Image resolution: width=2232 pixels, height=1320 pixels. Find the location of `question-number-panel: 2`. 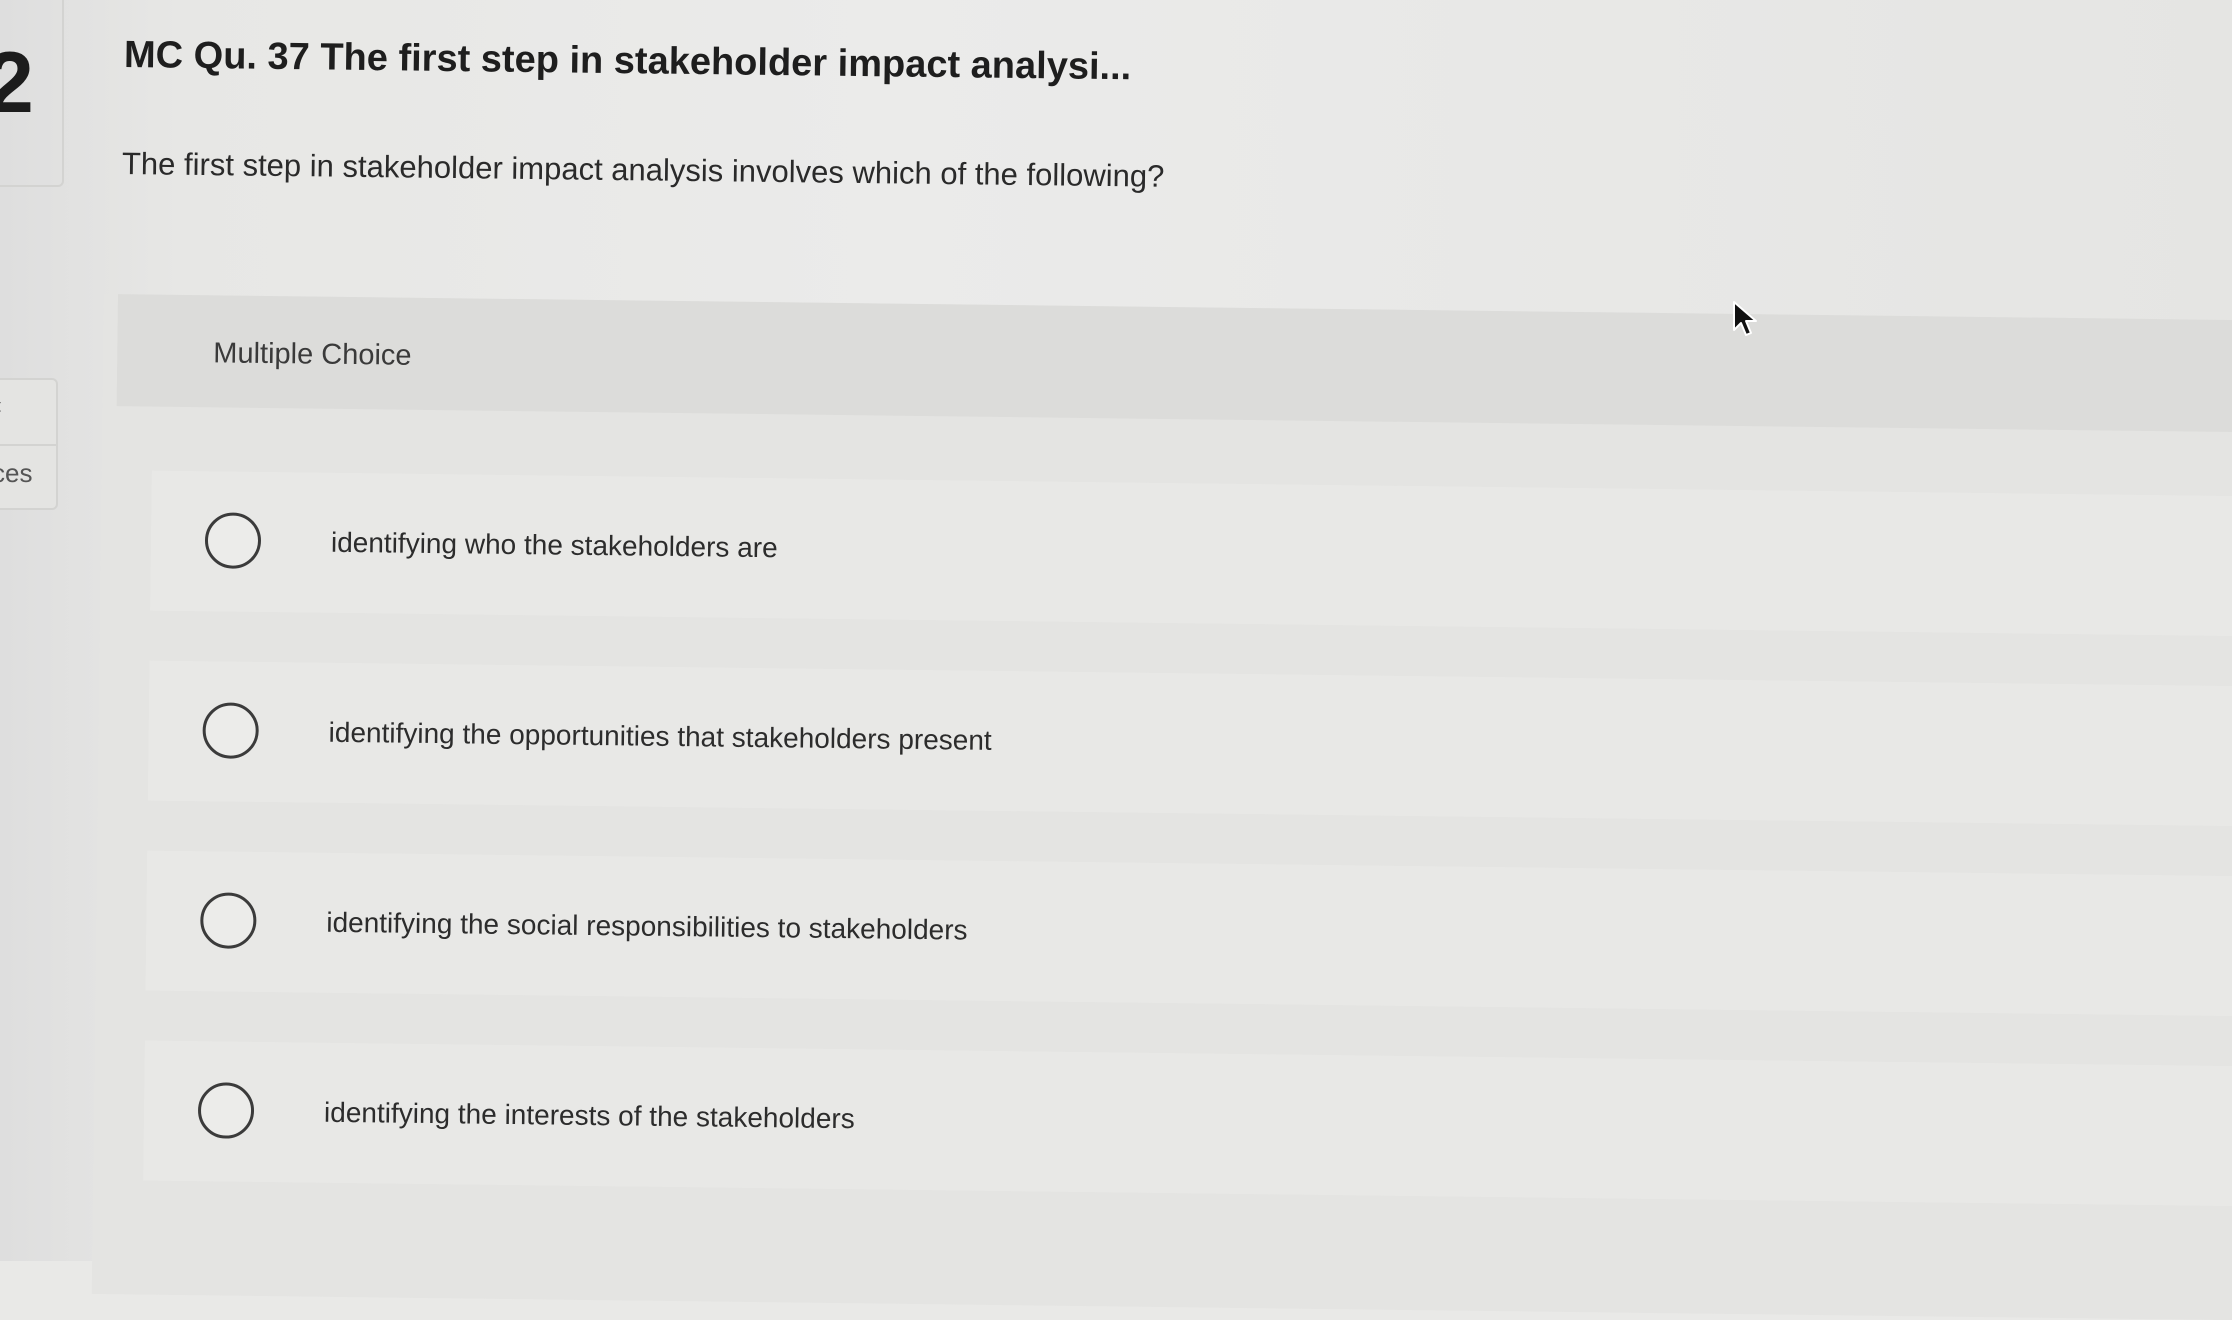

question-number-panel: 2 is located at coordinates (32, 93).